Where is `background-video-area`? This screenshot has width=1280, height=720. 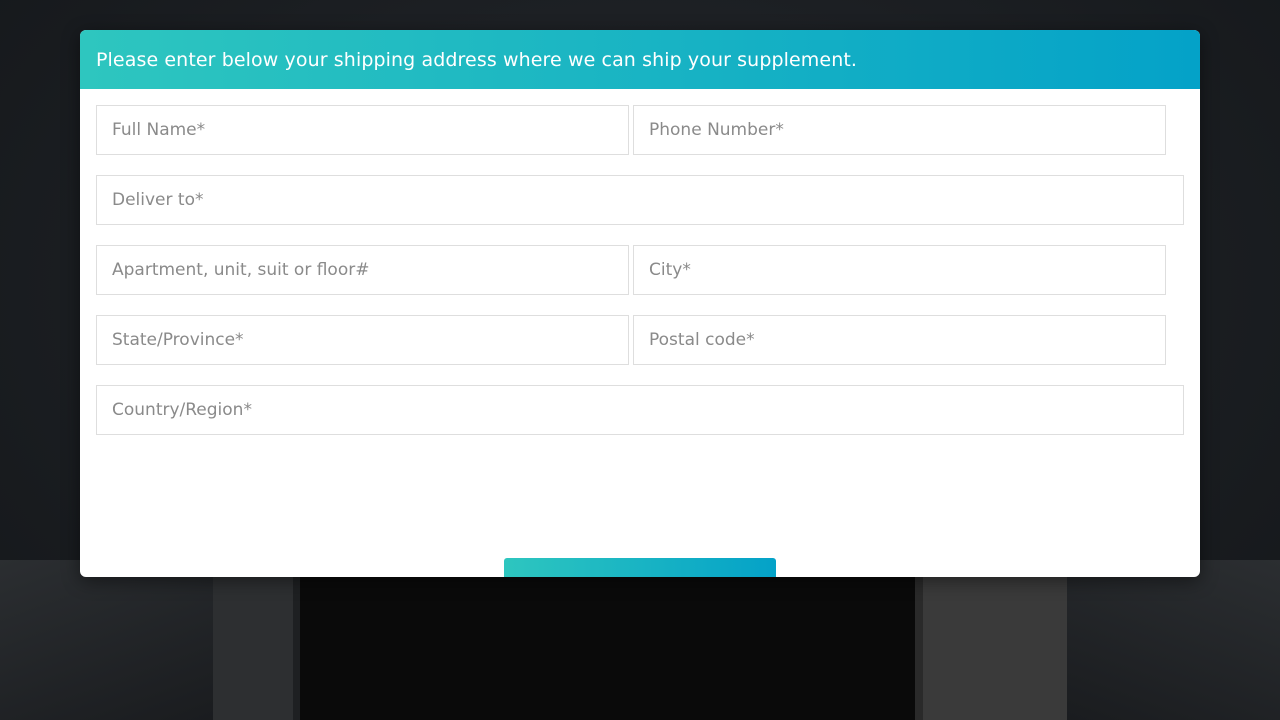
background-video-area is located at coordinates (607, 640).